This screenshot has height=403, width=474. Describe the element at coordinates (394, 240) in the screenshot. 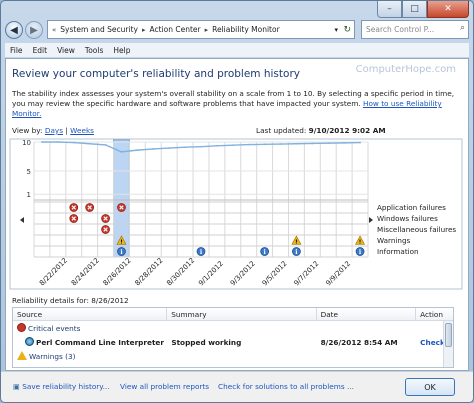

I see `row-label: Warnings` at that location.